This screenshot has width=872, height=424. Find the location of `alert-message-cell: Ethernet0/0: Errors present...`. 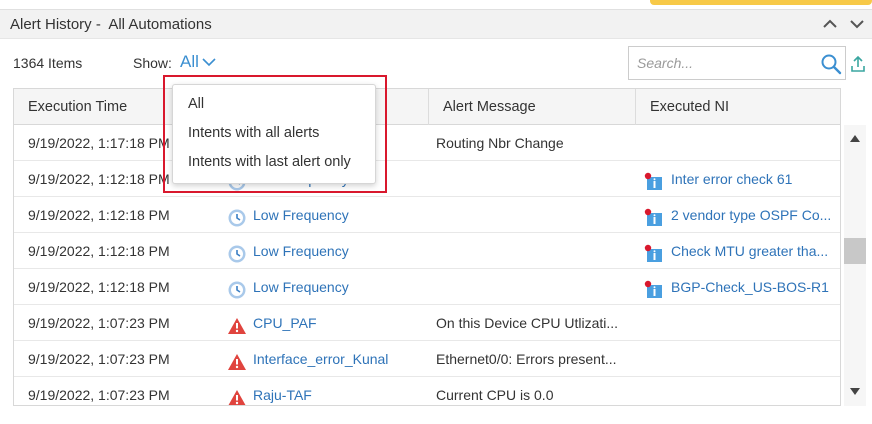

alert-message-cell: Ethernet0/0: Errors present... is located at coordinates (526, 359).